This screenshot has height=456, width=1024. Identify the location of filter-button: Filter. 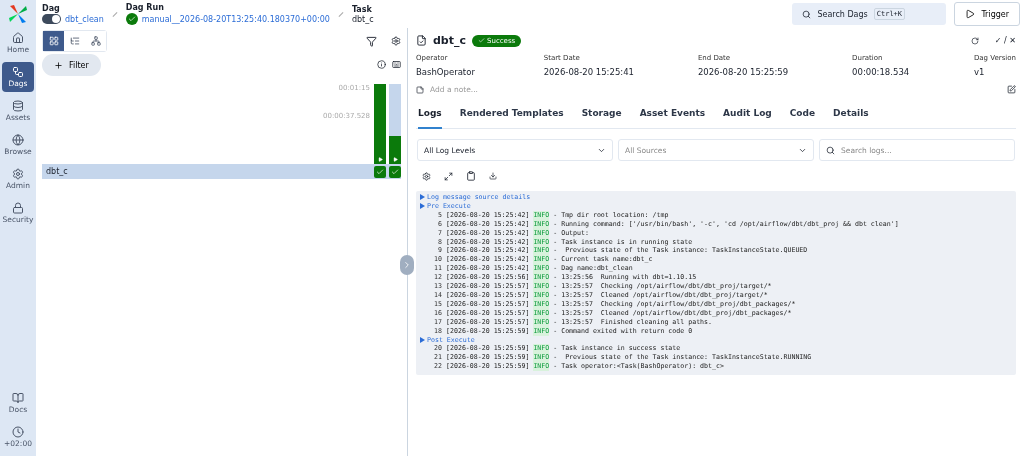
(71, 65).